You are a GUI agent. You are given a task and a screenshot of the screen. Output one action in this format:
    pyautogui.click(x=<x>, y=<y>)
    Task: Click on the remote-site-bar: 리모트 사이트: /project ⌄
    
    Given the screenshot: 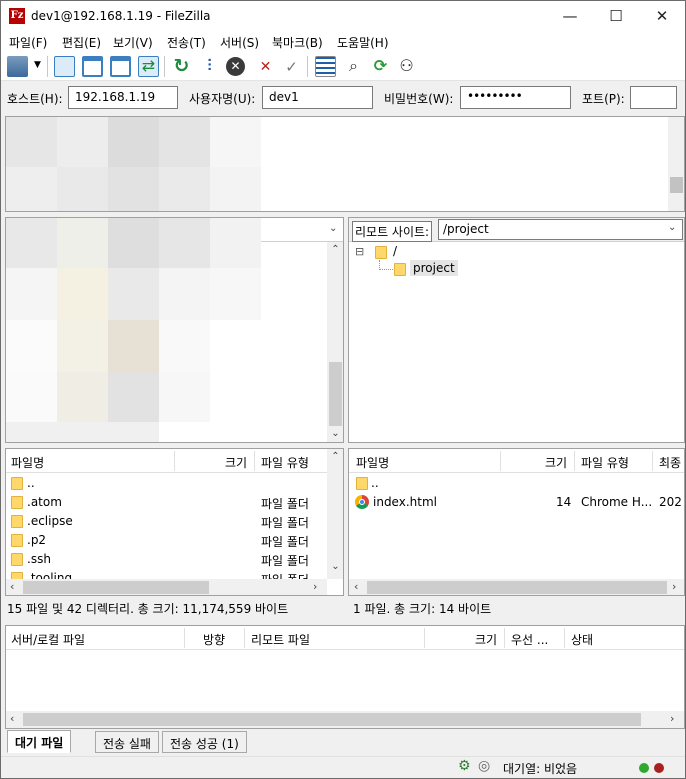 What is the action you would take?
    pyautogui.click(x=516, y=230)
    